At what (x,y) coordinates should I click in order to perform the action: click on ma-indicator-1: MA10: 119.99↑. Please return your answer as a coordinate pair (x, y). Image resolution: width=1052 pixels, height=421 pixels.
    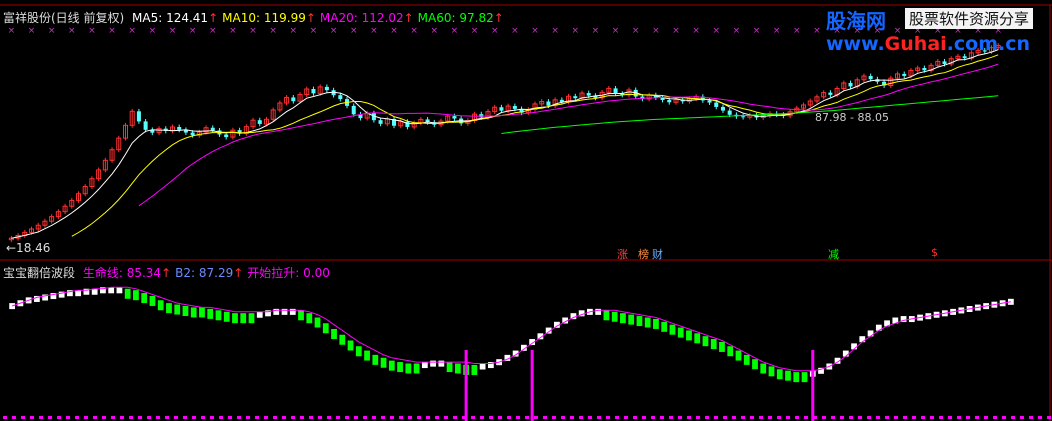
    Looking at the image, I should click on (269, 18).